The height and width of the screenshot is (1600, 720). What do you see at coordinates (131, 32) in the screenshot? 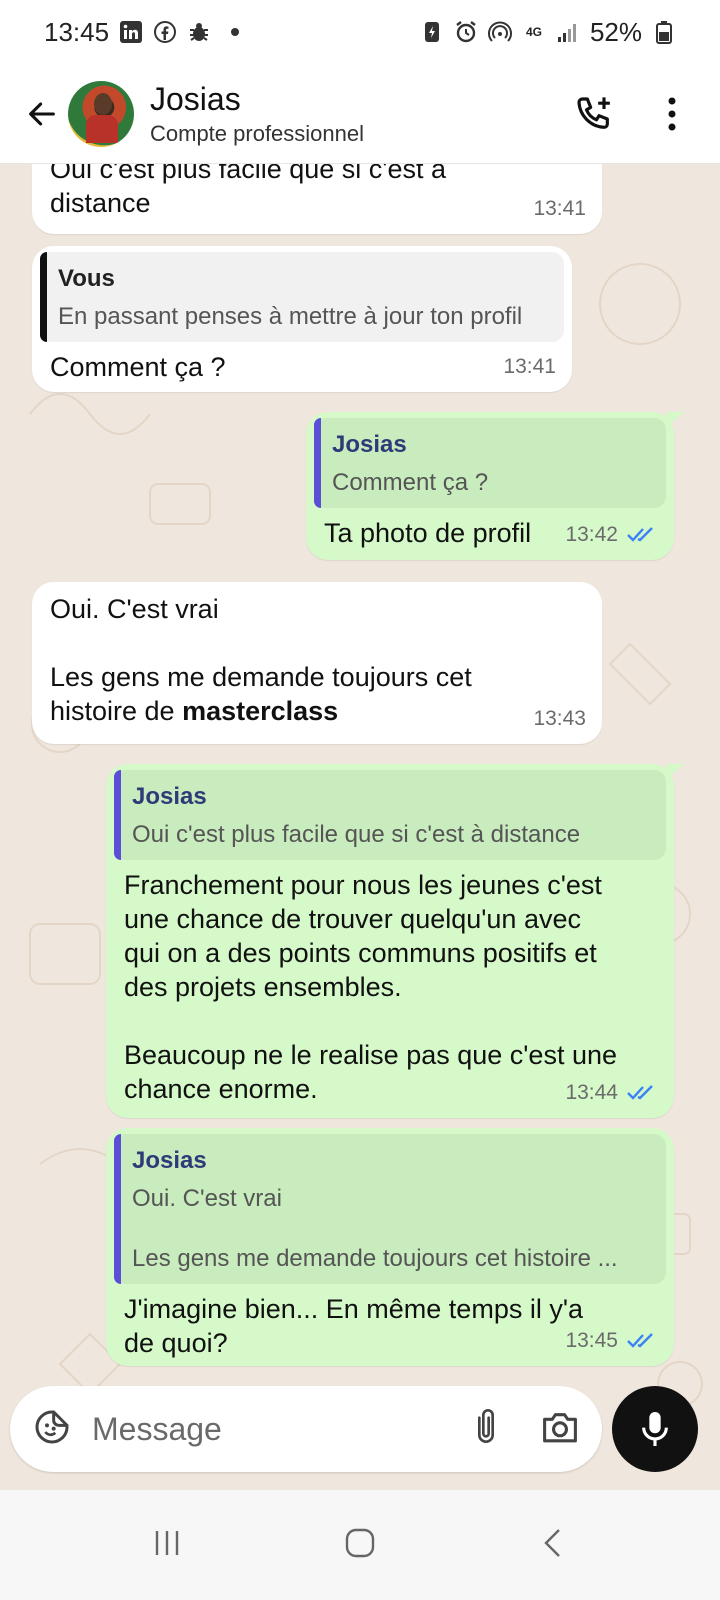
I see `linkedin-icon` at bounding box center [131, 32].